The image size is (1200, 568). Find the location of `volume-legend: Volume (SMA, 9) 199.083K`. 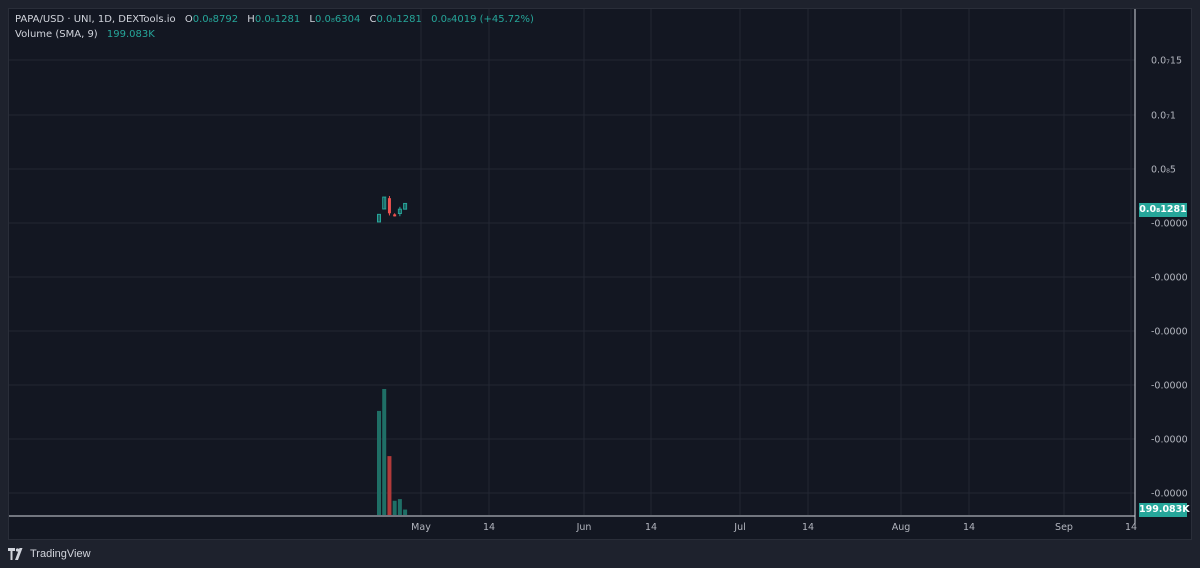

volume-legend: Volume (SMA, 9) 199.083K is located at coordinates (85, 34).